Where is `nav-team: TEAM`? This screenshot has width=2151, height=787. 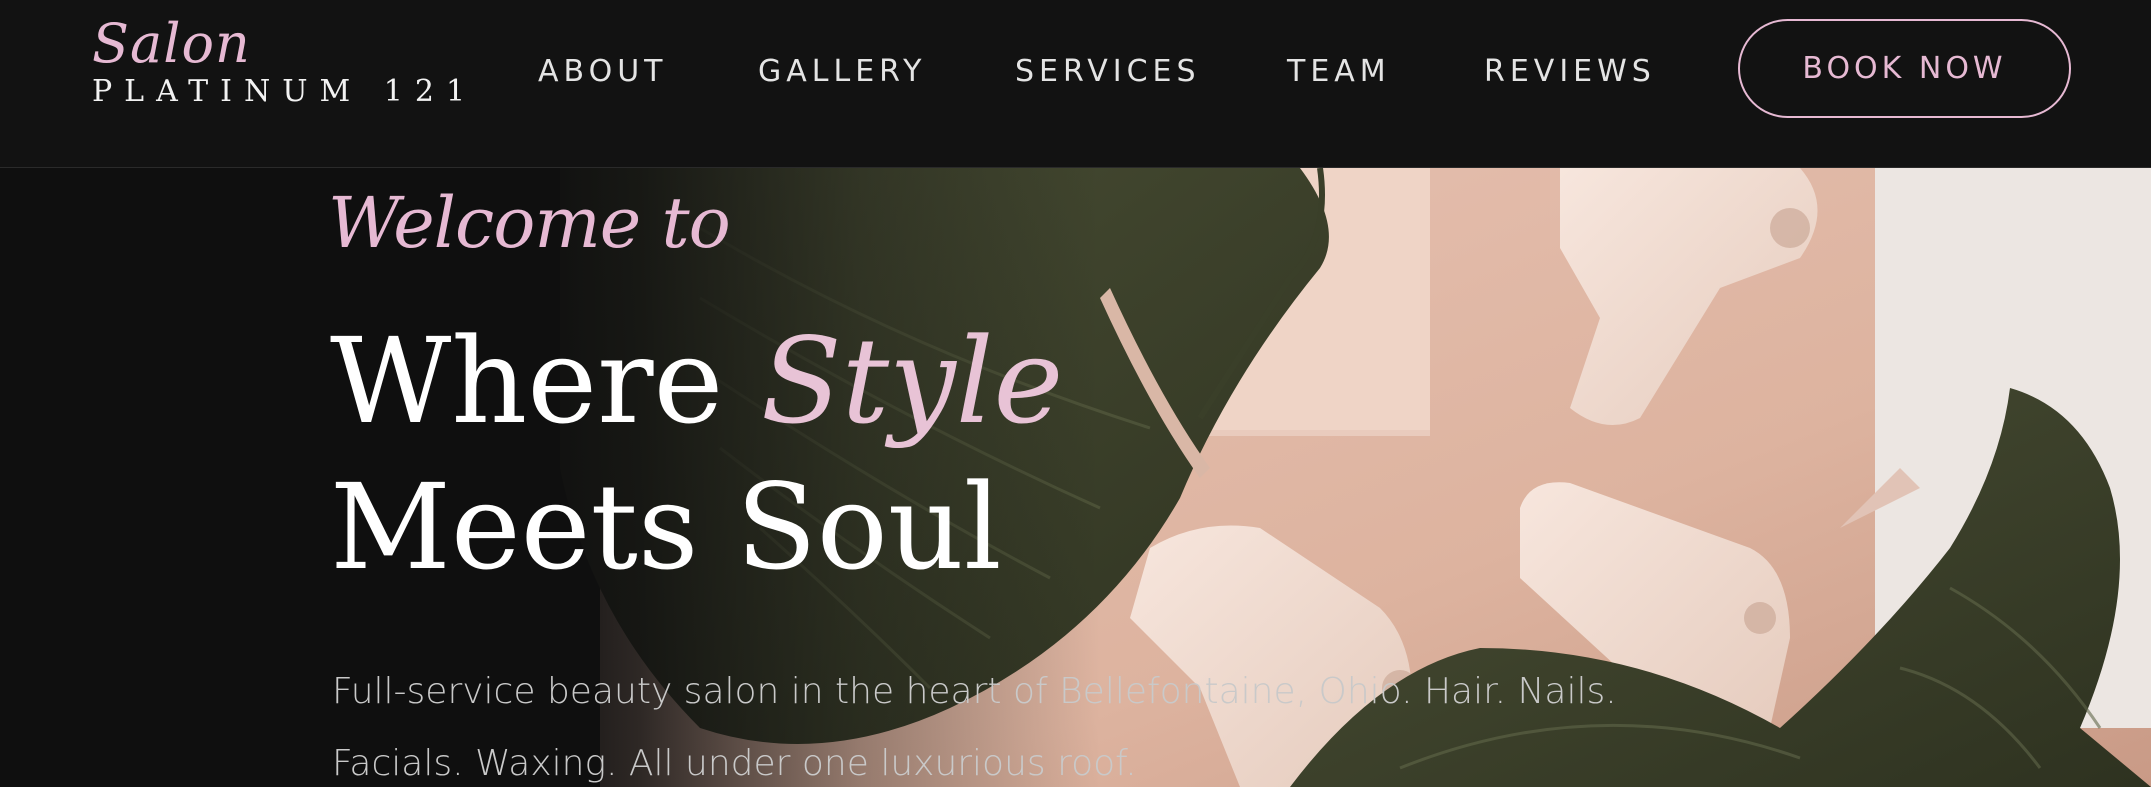 nav-team: TEAM is located at coordinates (1339, 72).